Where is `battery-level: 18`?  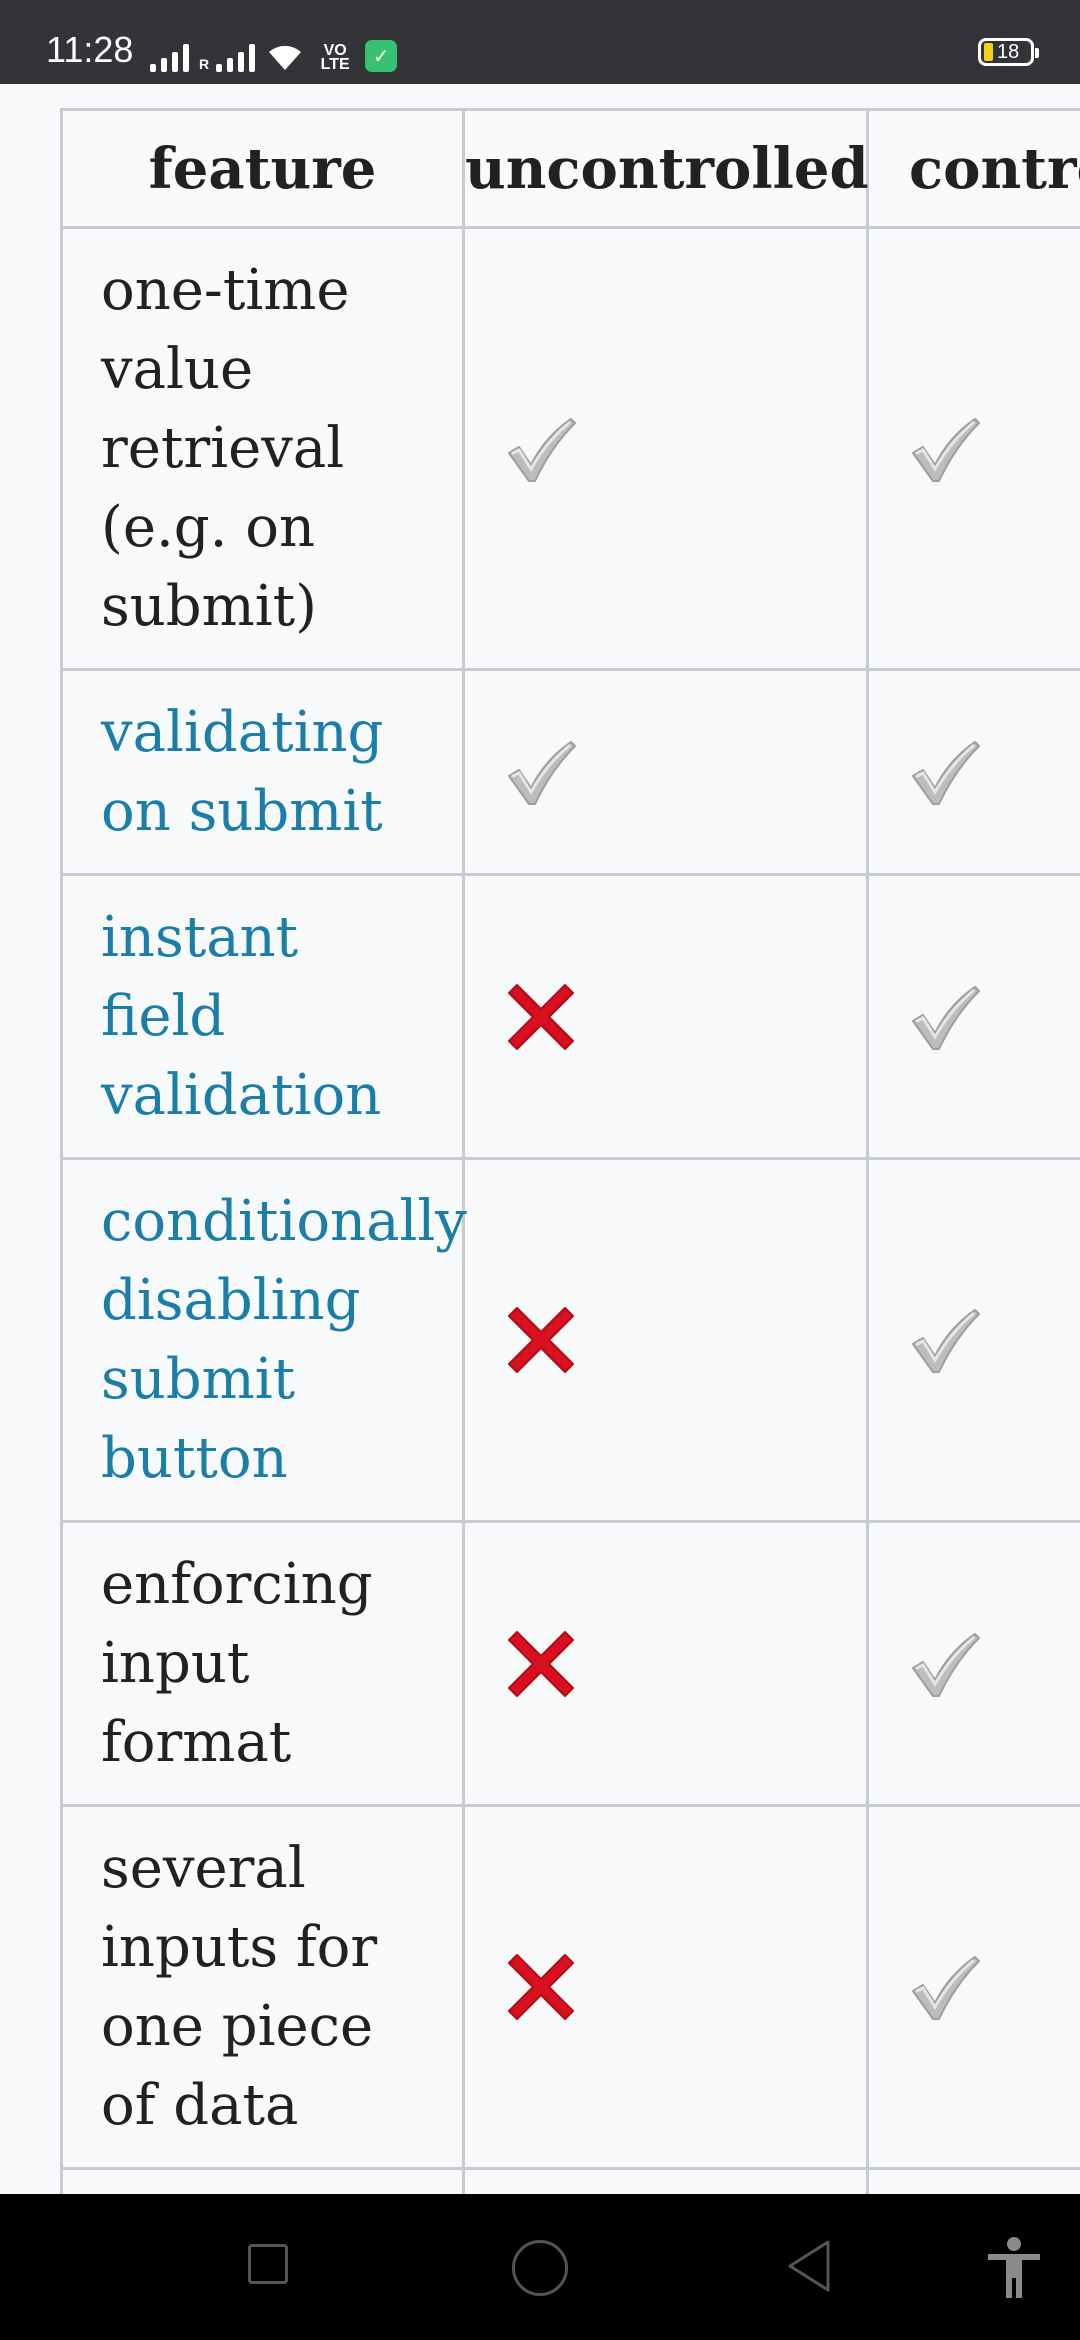 battery-level: 18 is located at coordinates (1008, 52).